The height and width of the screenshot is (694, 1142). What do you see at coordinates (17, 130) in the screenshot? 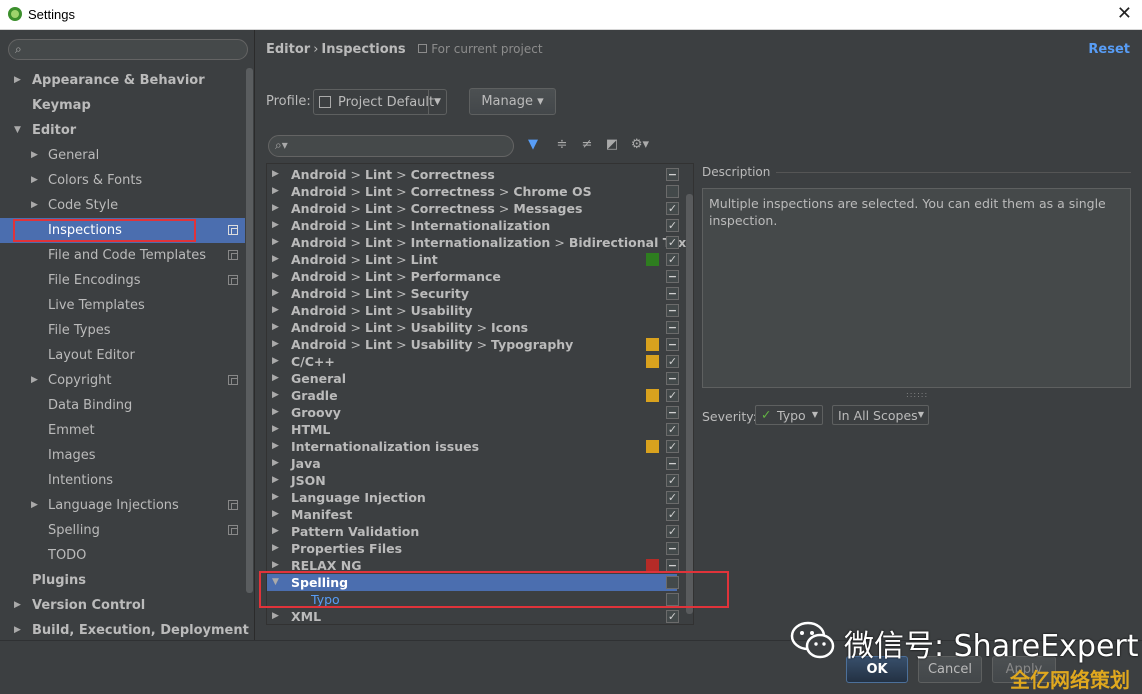
I see `chevron-down-icon: ▼` at bounding box center [17, 130].